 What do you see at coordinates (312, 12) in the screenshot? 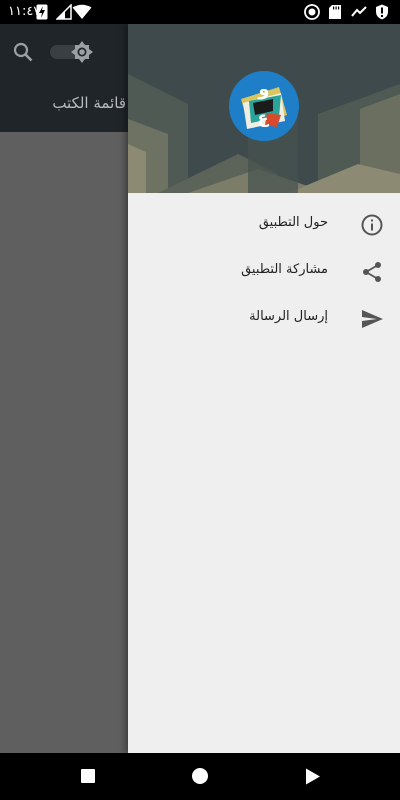
I see `record-icon` at bounding box center [312, 12].